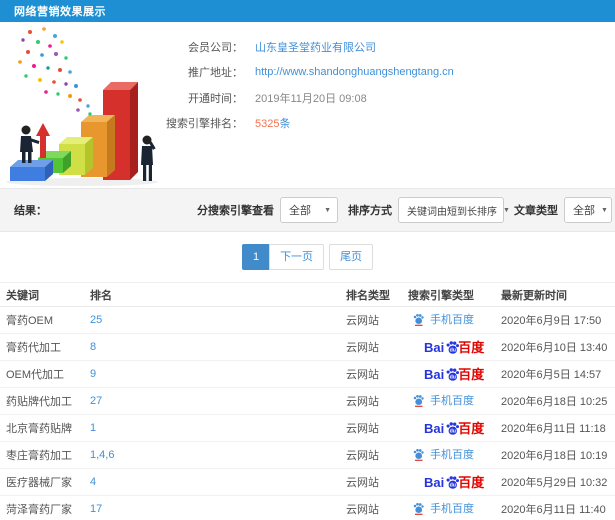 This screenshot has width=615, height=520. What do you see at coordinates (235, 211) in the screenshot?
I see `engine-filter-label: 分搜索引擎查看` at bounding box center [235, 211].